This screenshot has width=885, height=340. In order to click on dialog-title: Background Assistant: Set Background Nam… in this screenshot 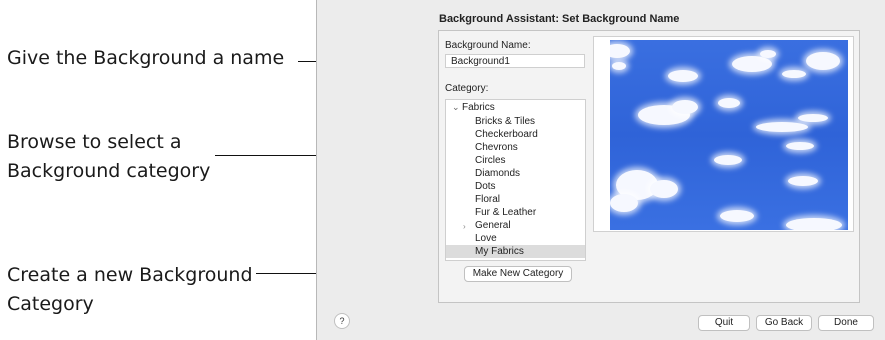, I will do `click(559, 19)`.